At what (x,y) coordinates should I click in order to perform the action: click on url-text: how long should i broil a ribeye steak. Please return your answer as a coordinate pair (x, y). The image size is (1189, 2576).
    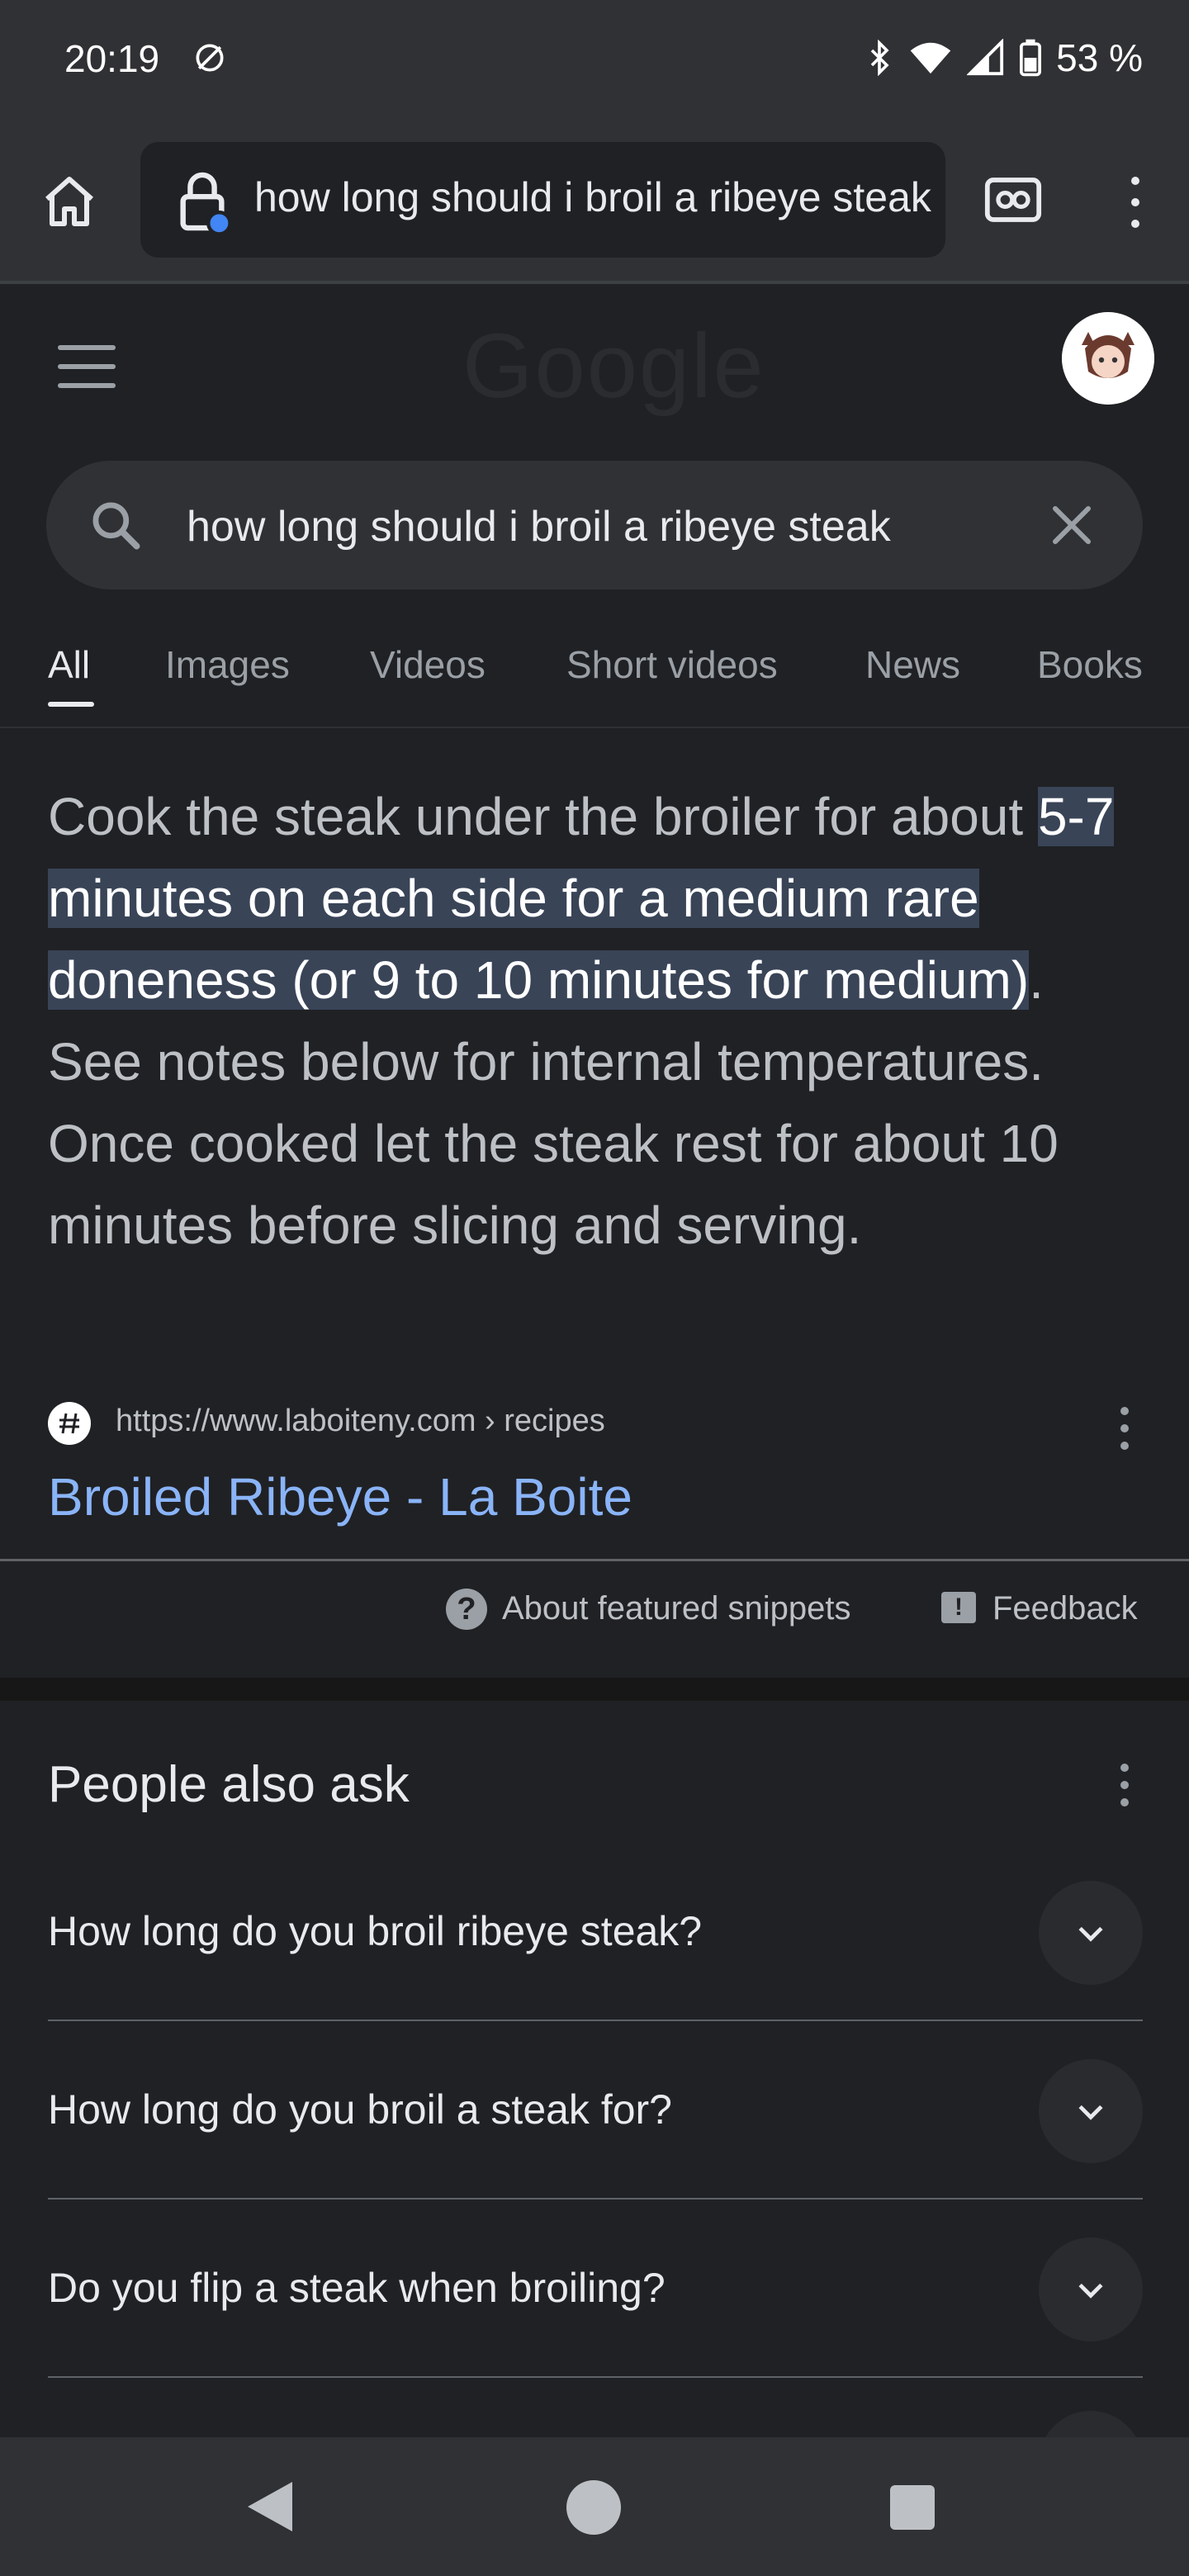
    Looking at the image, I should click on (597, 197).